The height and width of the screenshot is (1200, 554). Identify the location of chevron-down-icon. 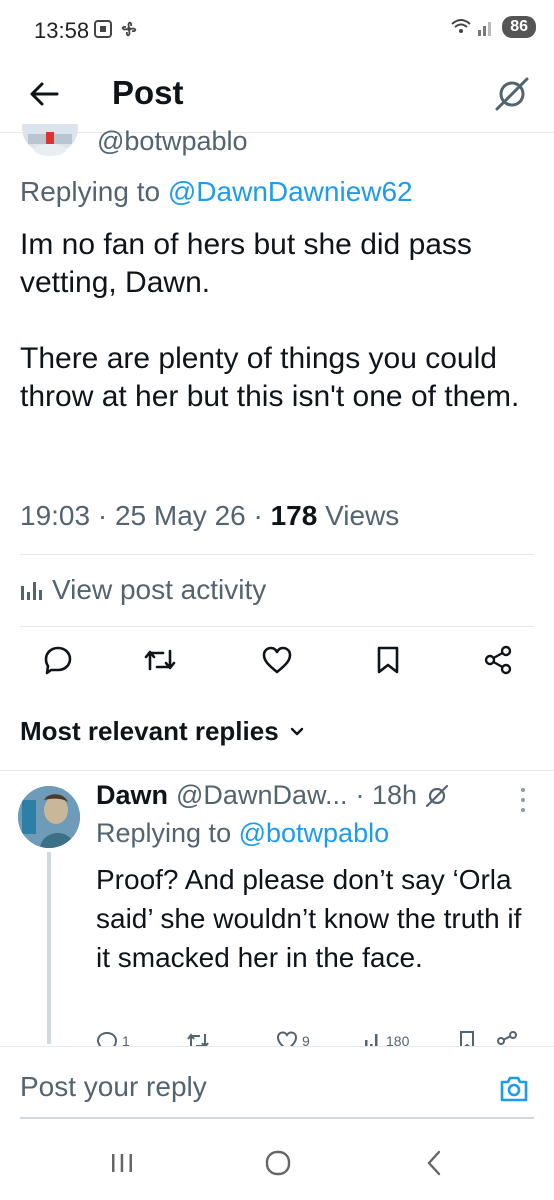
(296, 731).